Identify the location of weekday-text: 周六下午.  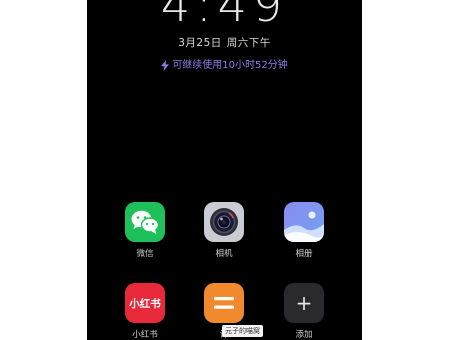
(248, 43).